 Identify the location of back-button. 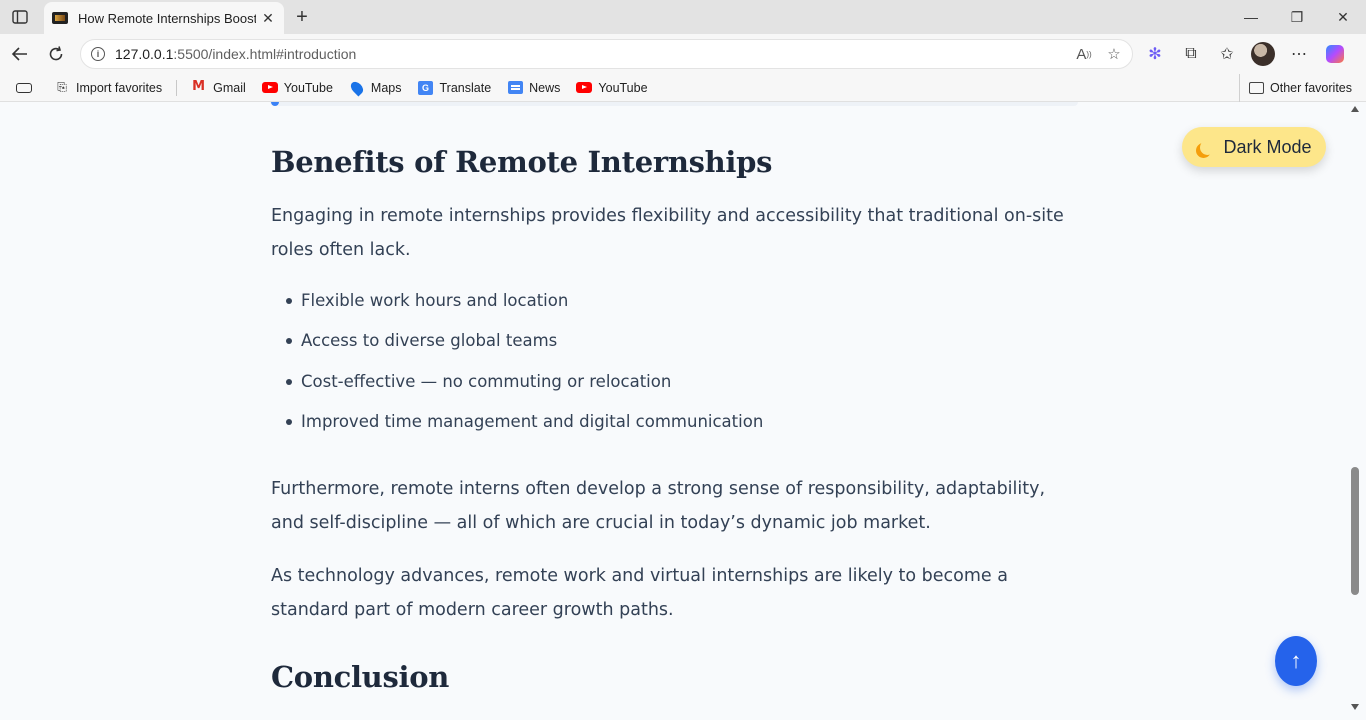
(20, 54).